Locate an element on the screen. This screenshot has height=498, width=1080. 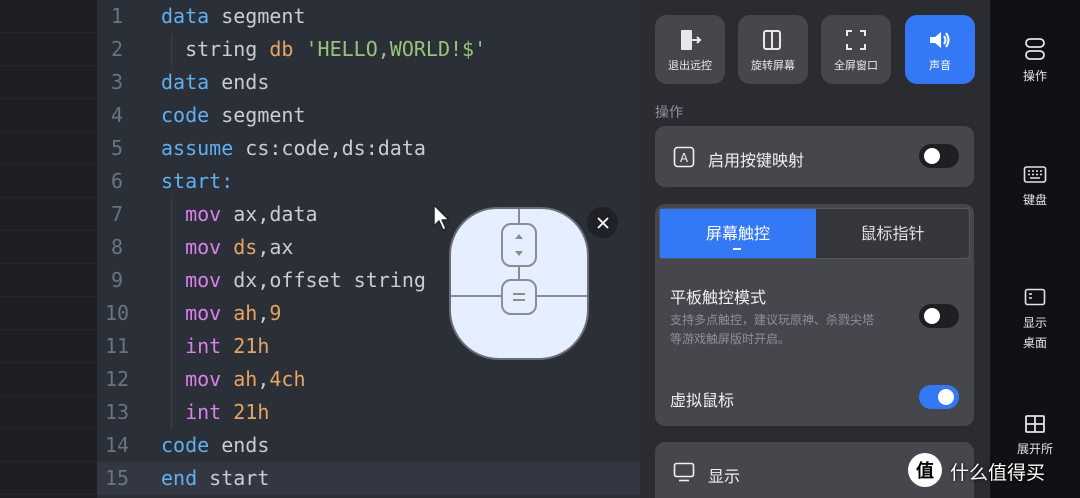
line-number: 14 is located at coordinates (117, 445).